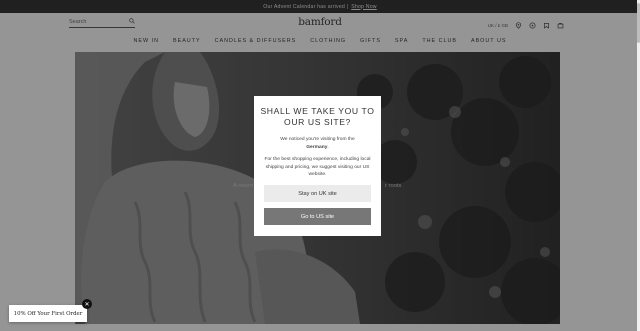 The image size is (640, 331). I want to click on go-to-us-button: Go to US site, so click(317, 216).